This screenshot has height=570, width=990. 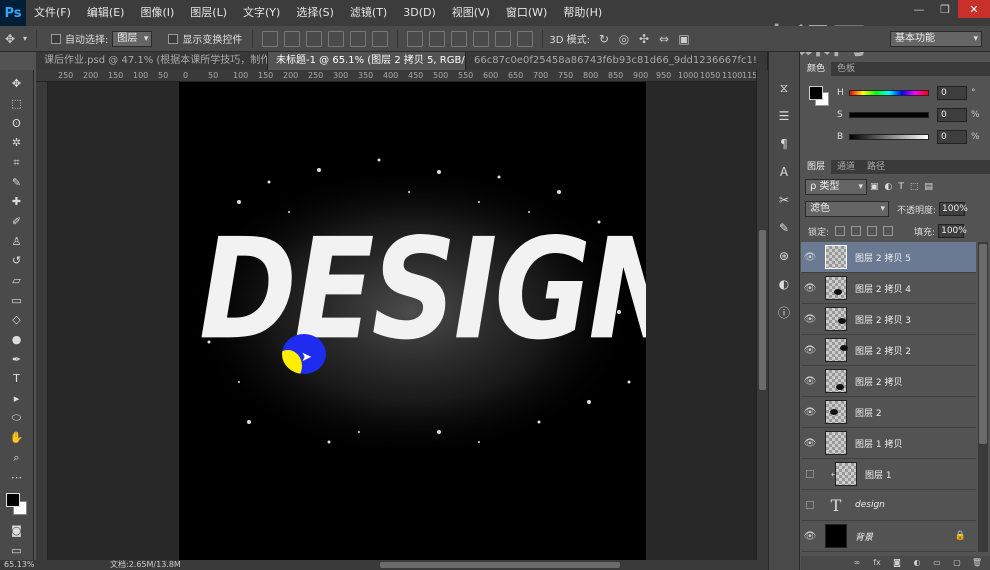 What do you see at coordinates (526, 13) in the screenshot?
I see `menu-window: 窗口(W)` at bounding box center [526, 13].